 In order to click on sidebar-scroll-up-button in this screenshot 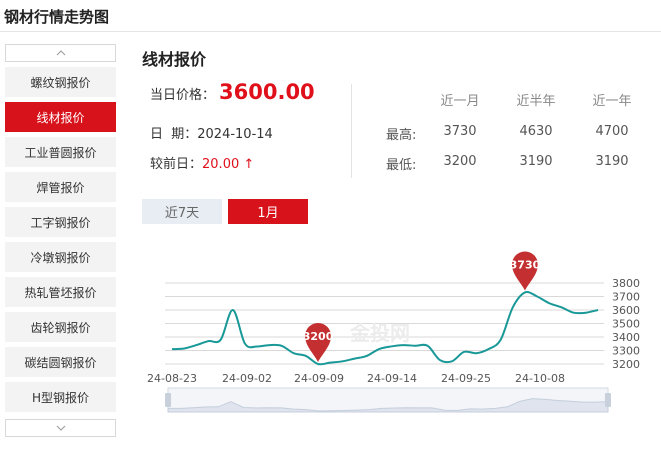, I will do `click(60, 53)`.